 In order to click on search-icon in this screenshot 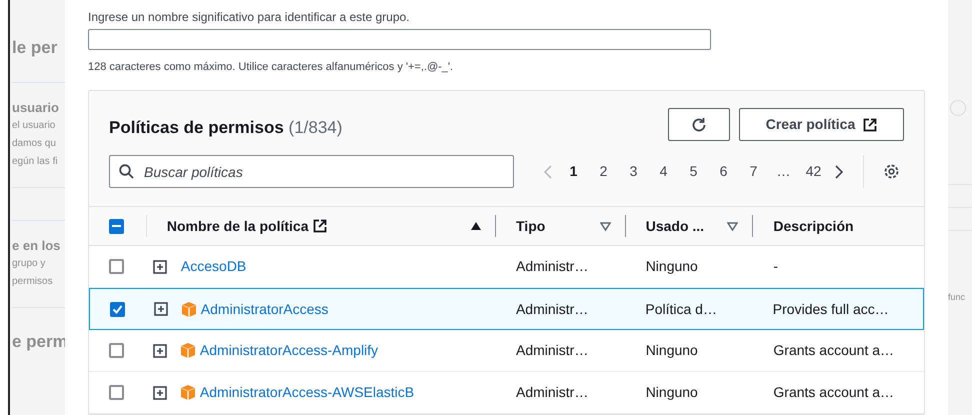, I will do `click(126, 171)`.